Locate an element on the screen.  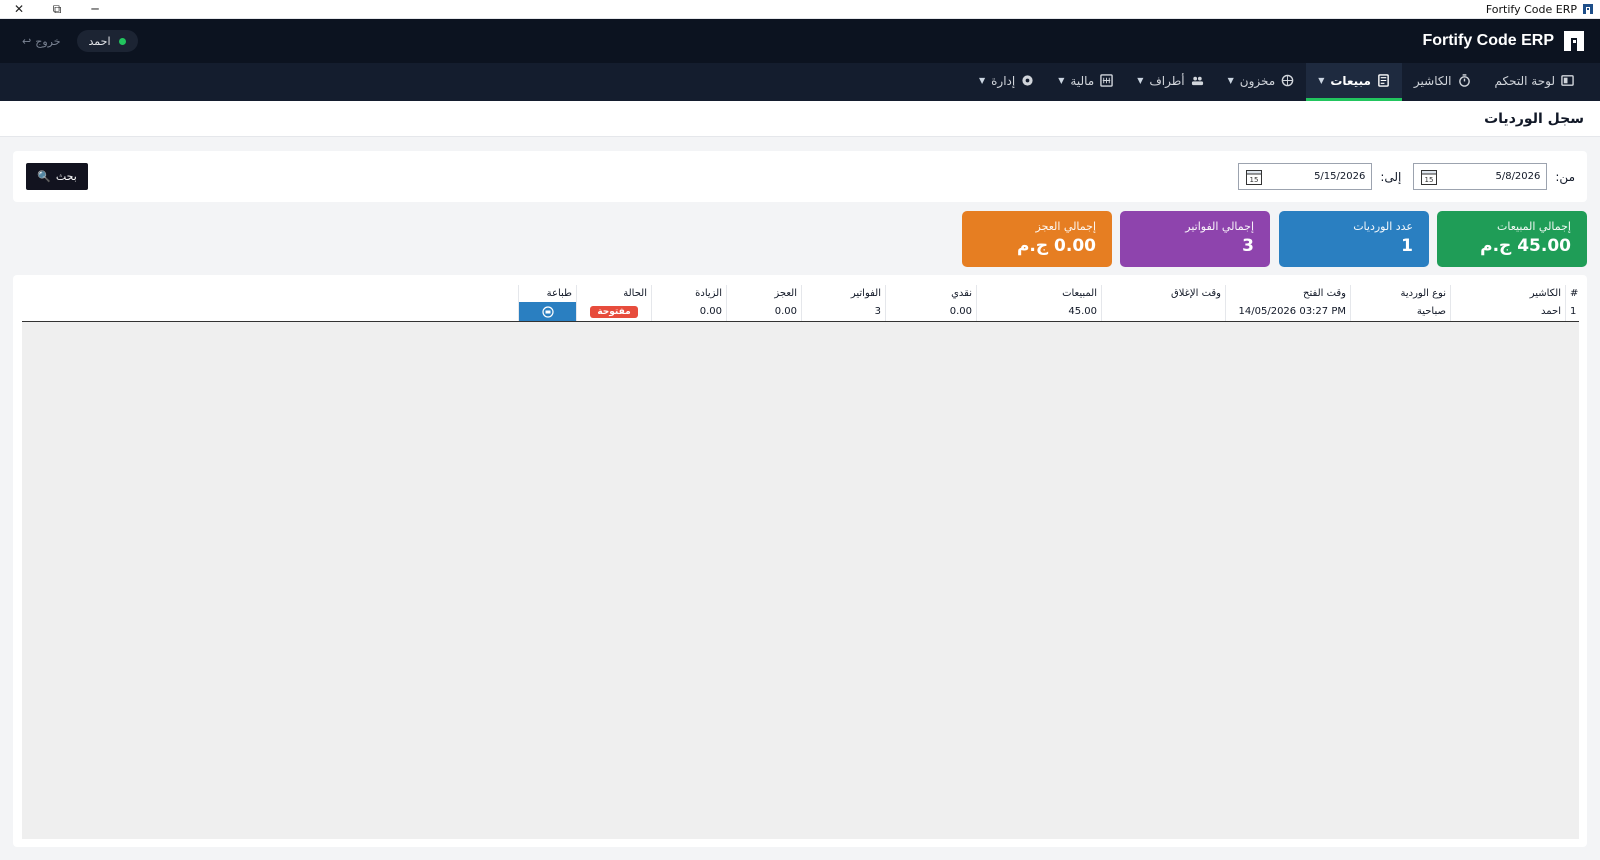
cell-num: 1 is located at coordinates (1572, 311).